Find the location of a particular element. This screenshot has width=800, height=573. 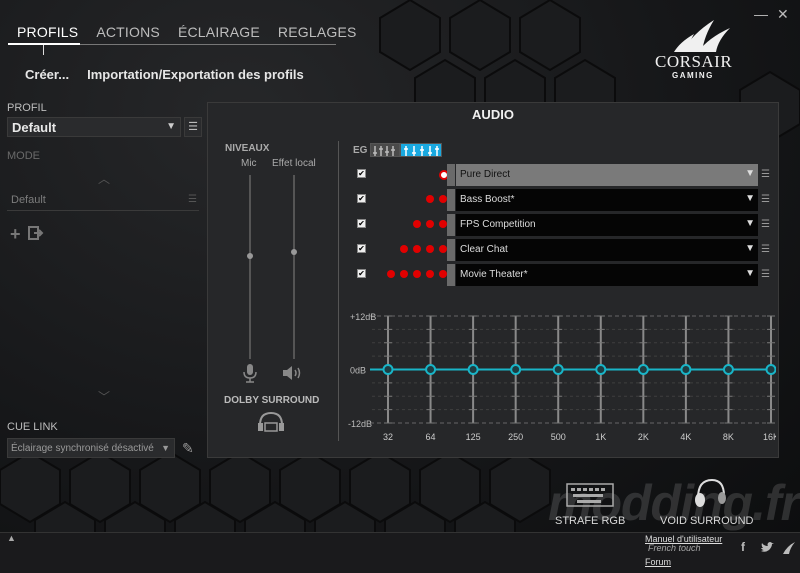

preset-dropdown: Clear Chat ▼ is located at coordinates (607, 250).